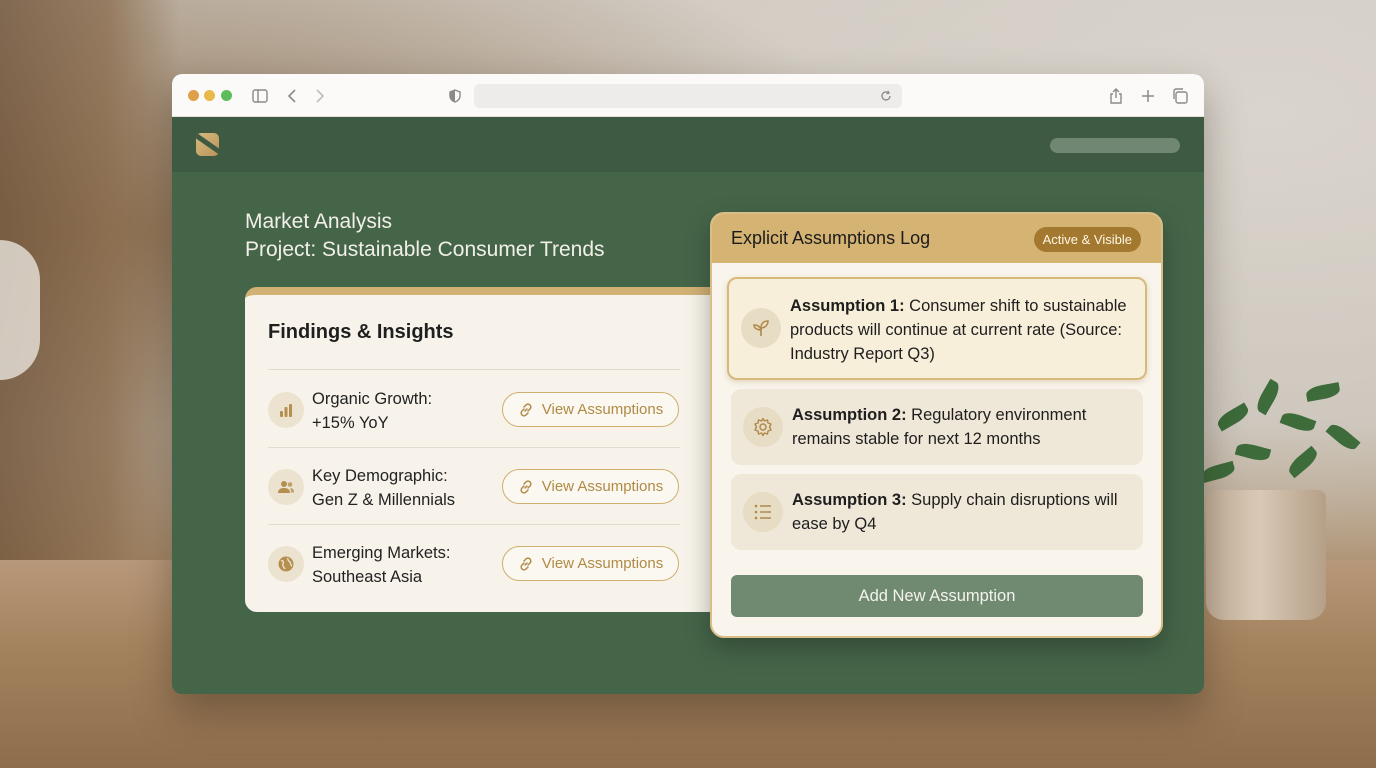  Describe the element at coordinates (20, 310) in the screenshot. I see `background-lamp` at that location.